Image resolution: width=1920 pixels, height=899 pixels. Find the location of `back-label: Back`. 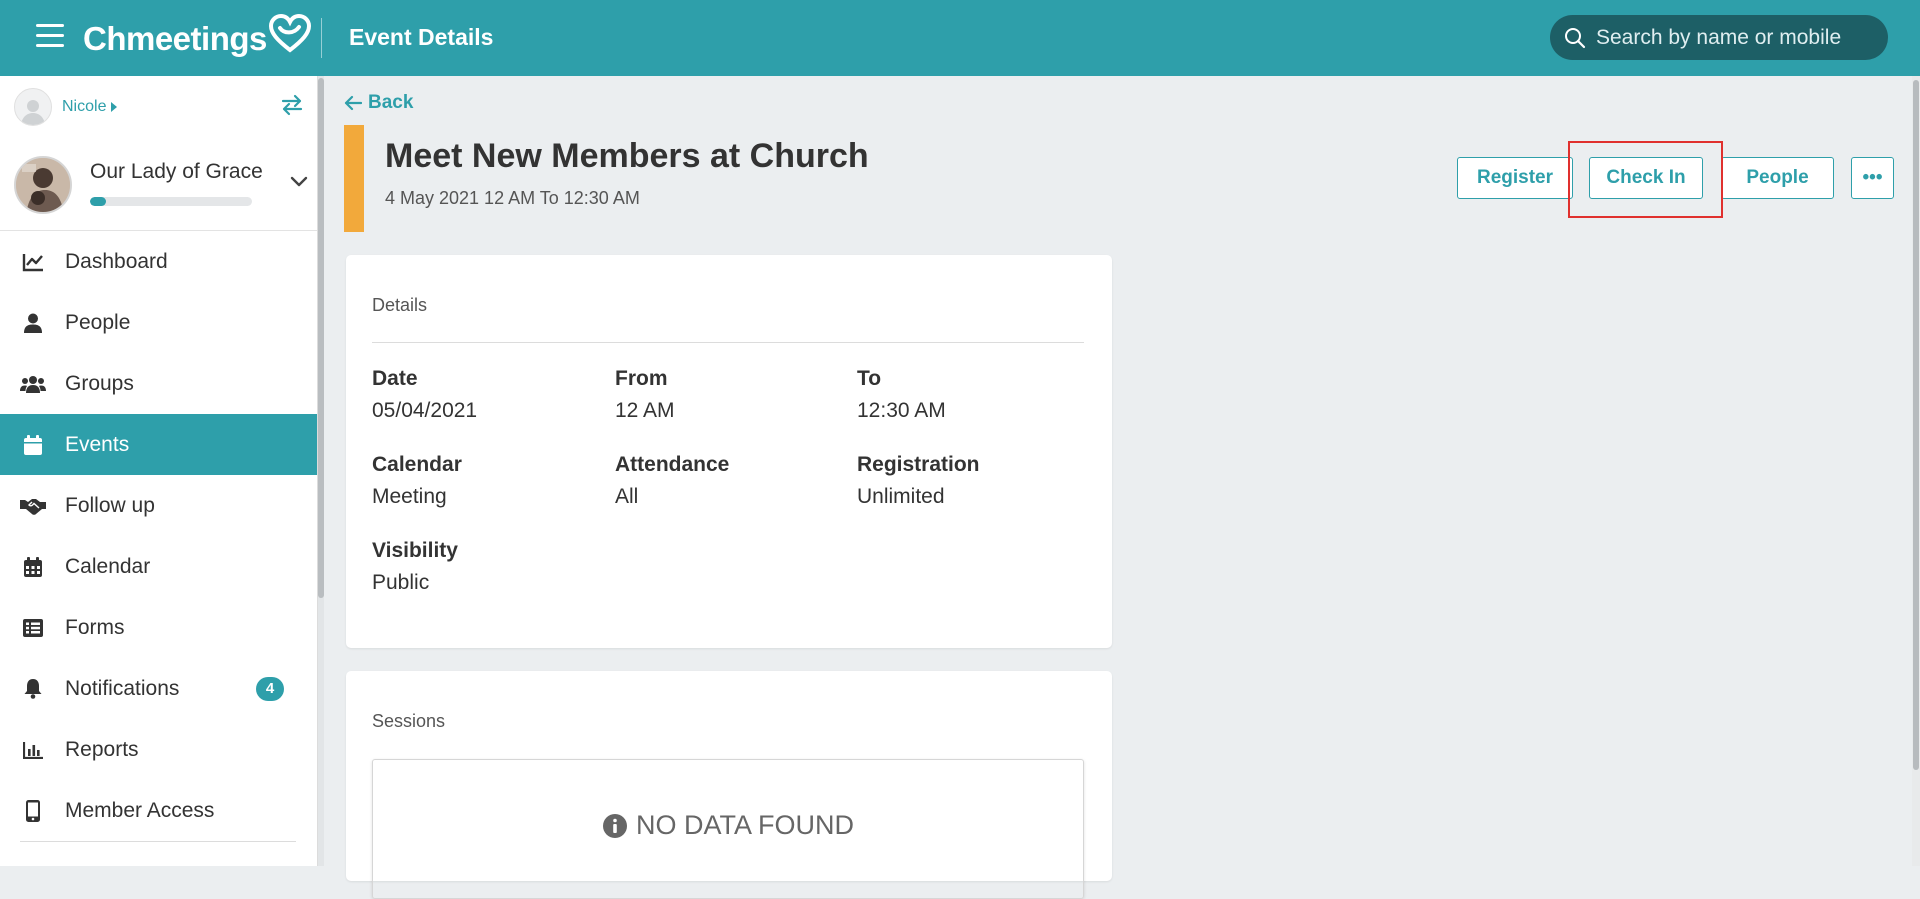

back-label: Back is located at coordinates (391, 102).